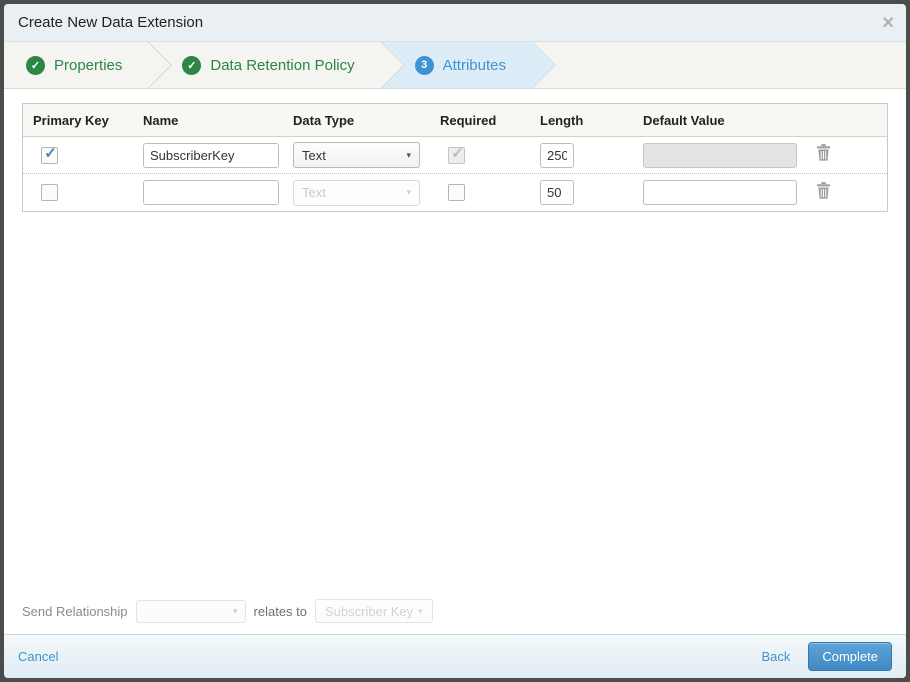 This screenshot has width=910, height=682. What do you see at coordinates (474, 65) in the screenshot?
I see `step-label: Attributes` at bounding box center [474, 65].